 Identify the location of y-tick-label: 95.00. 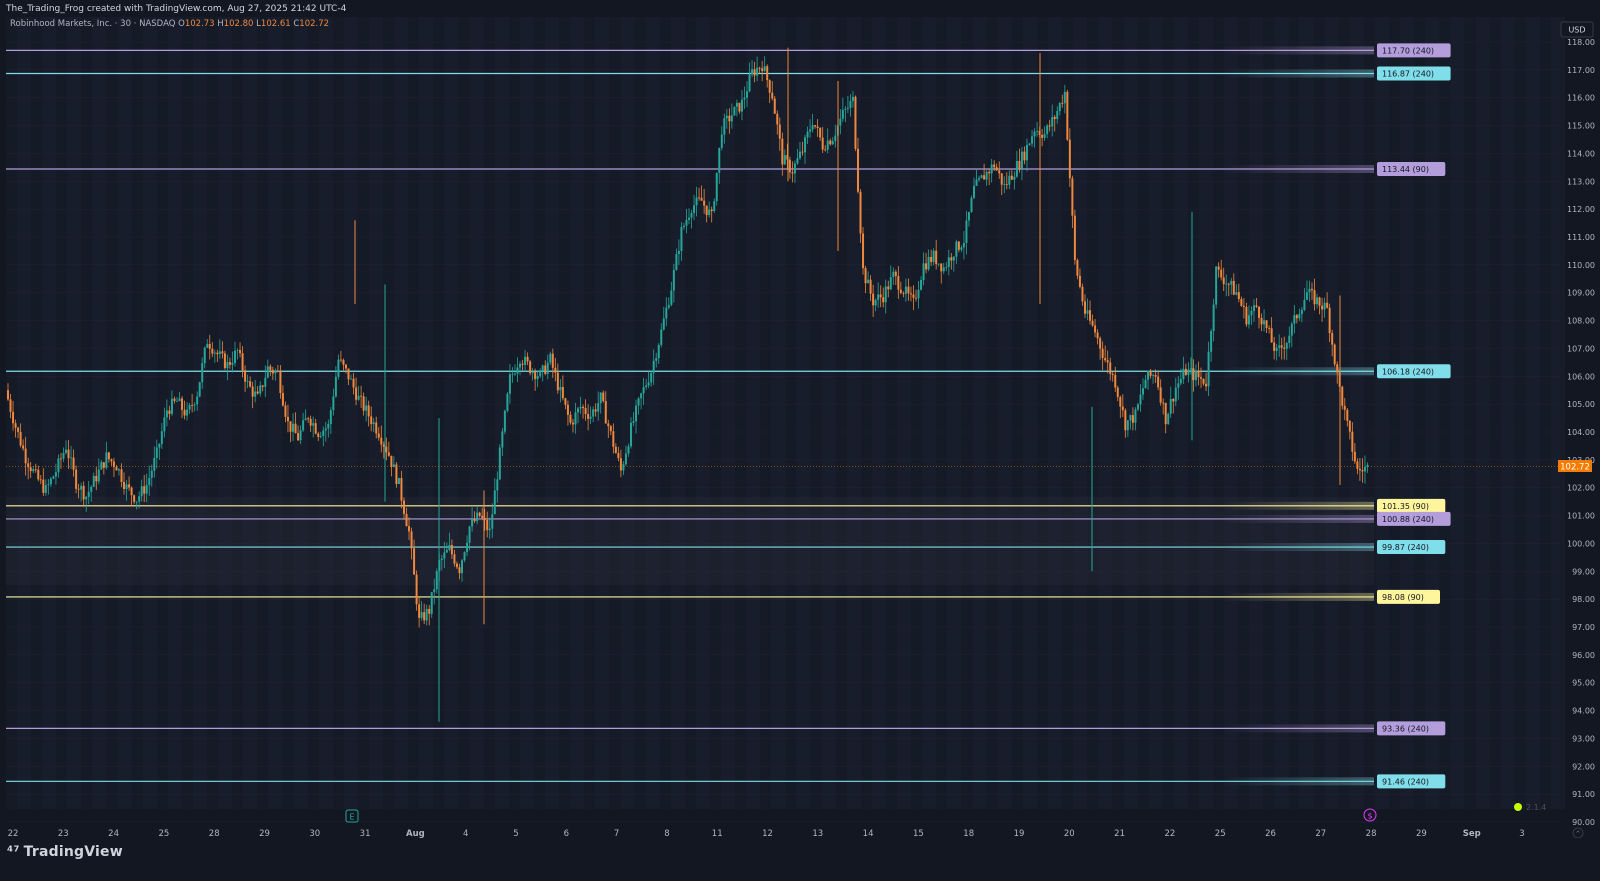
(1583, 683).